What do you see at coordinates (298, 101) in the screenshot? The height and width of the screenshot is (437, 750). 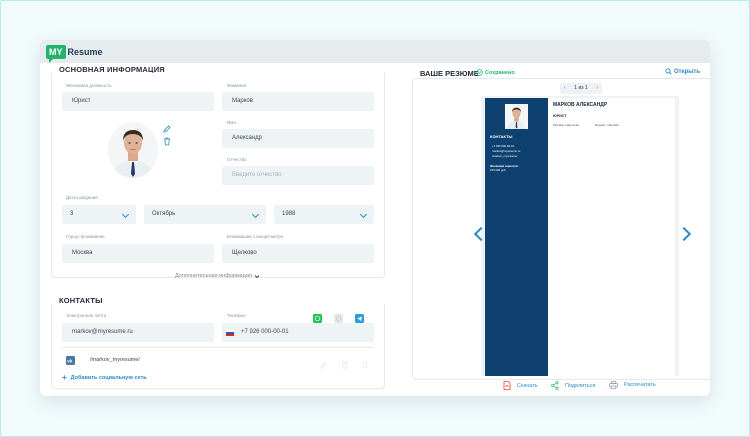 I see `surname-input: Марков` at bounding box center [298, 101].